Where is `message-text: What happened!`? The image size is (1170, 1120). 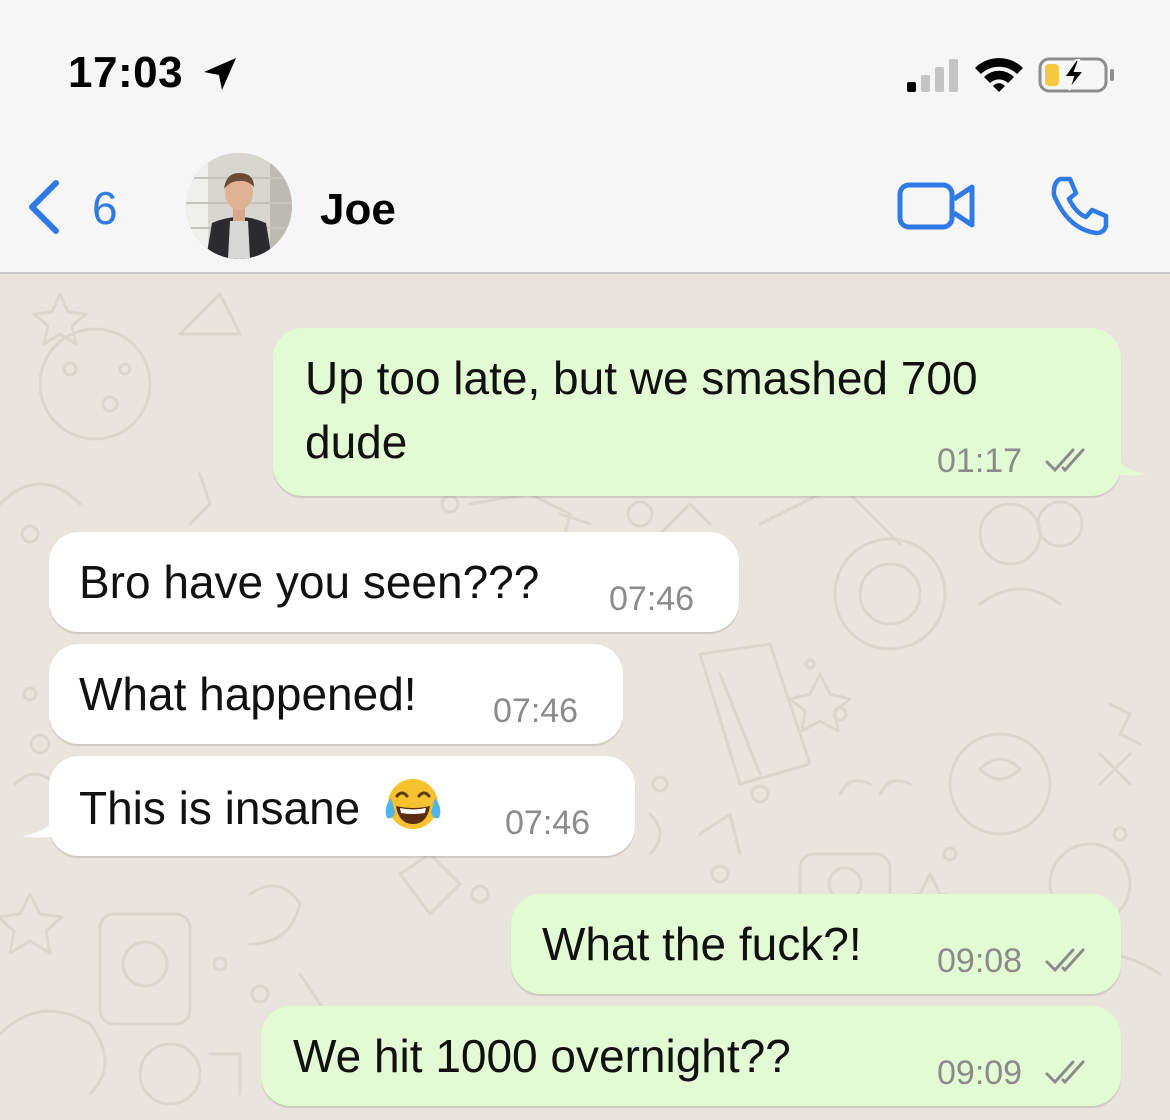 message-text: What happened! is located at coordinates (248, 694).